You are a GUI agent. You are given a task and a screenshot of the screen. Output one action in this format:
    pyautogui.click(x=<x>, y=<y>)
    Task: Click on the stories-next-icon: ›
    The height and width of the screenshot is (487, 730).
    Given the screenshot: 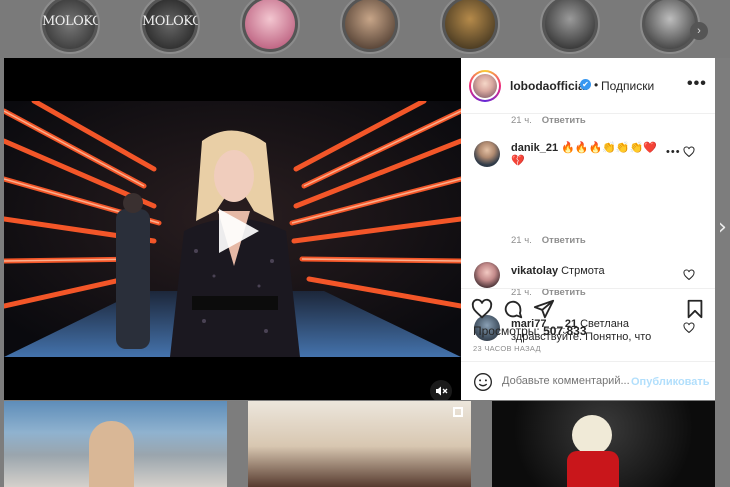 What is the action you would take?
    pyautogui.click(x=699, y=31)
    